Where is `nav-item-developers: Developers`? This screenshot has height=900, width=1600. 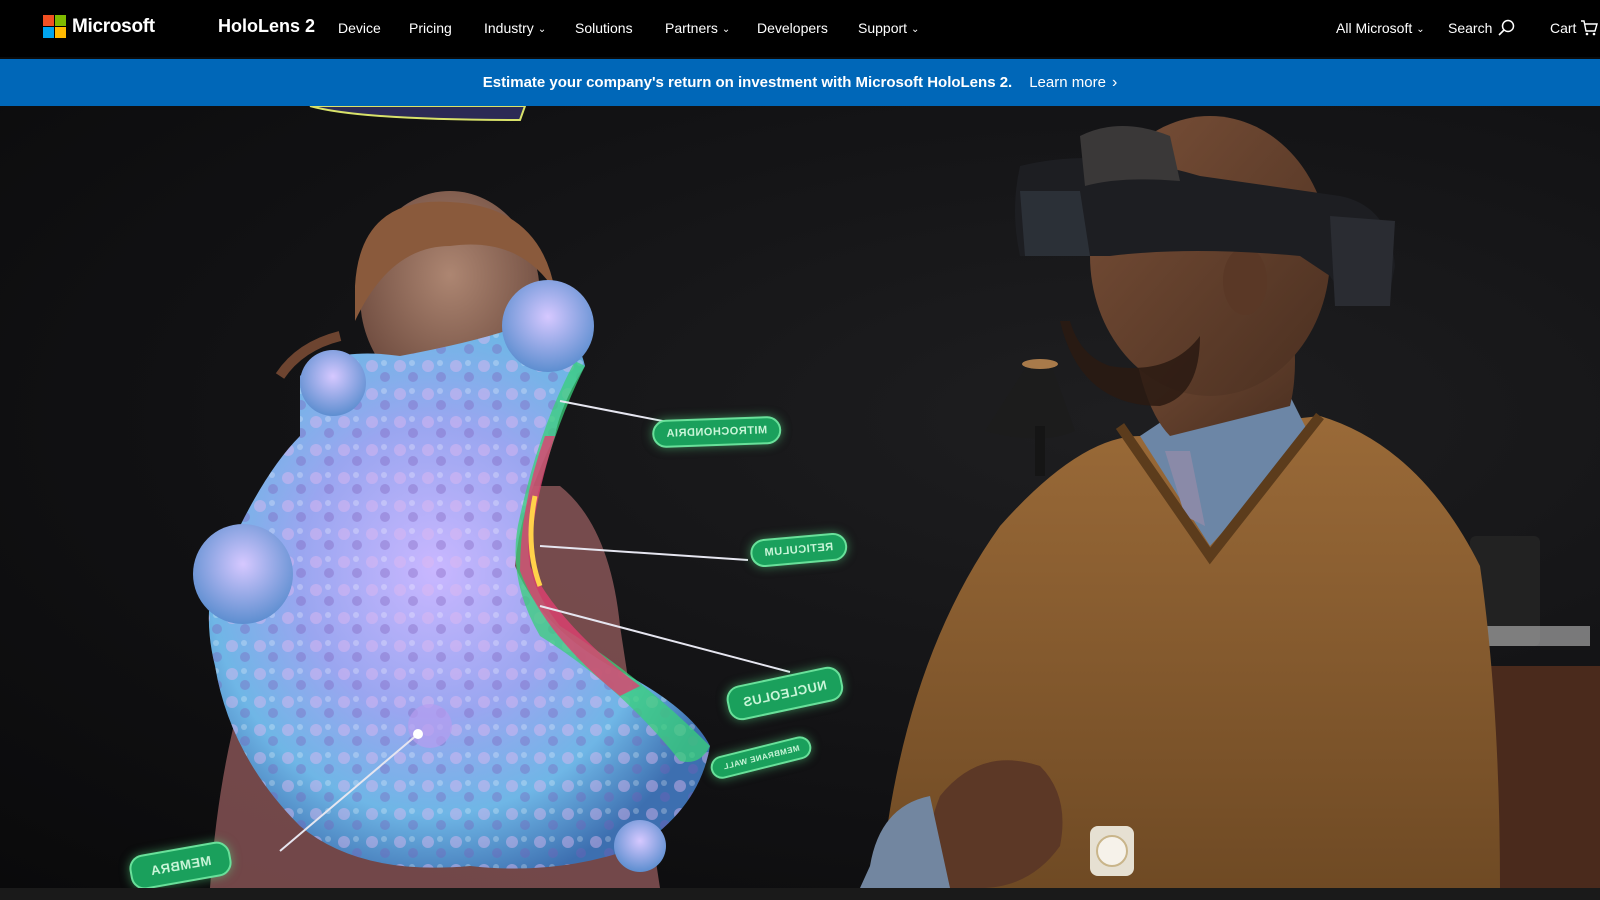
nav-item-developers: Developers is located at coordinates (792, 28).